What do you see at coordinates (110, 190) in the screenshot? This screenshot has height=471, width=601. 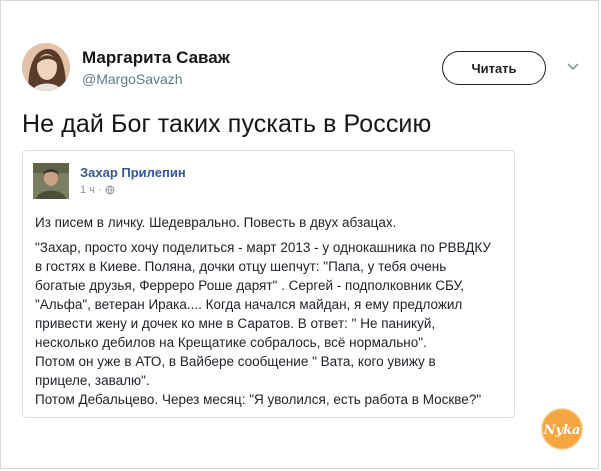 I see `globe-icon` at bounding box center [110, 190].